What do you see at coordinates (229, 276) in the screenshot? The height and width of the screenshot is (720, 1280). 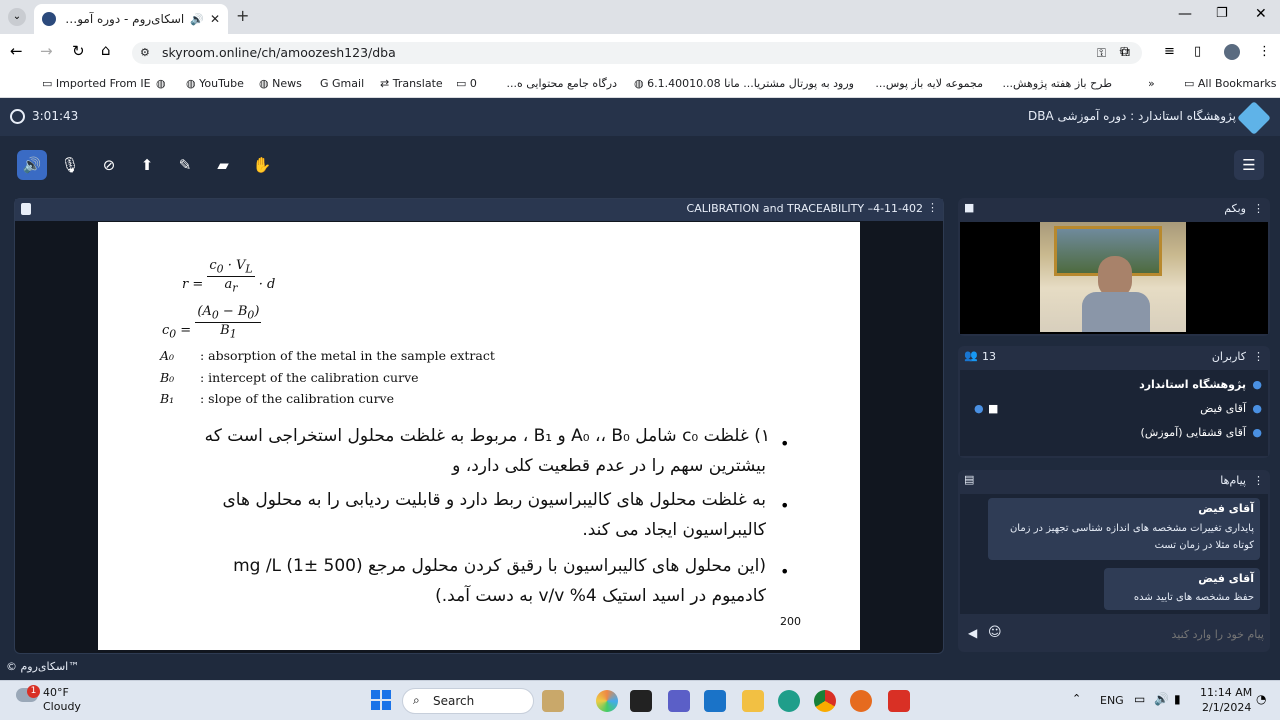 I see `formula-r: r = c0 · VL ar · d` at bounding box center [229, 276].